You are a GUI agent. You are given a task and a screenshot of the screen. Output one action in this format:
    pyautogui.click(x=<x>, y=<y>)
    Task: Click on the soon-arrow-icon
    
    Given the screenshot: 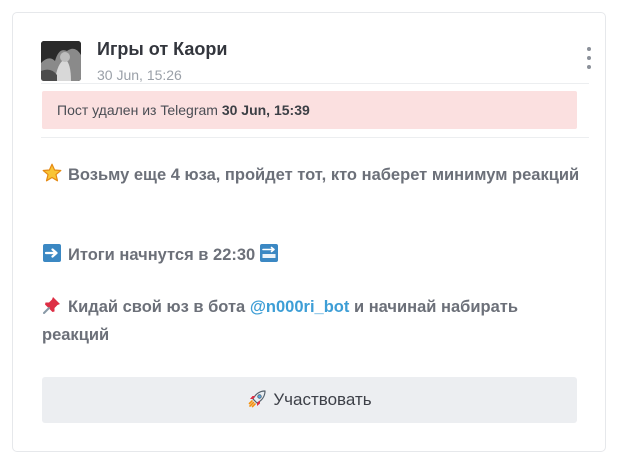 What is the action you would take?
    pyautogui.click(x=269, y=253)
    